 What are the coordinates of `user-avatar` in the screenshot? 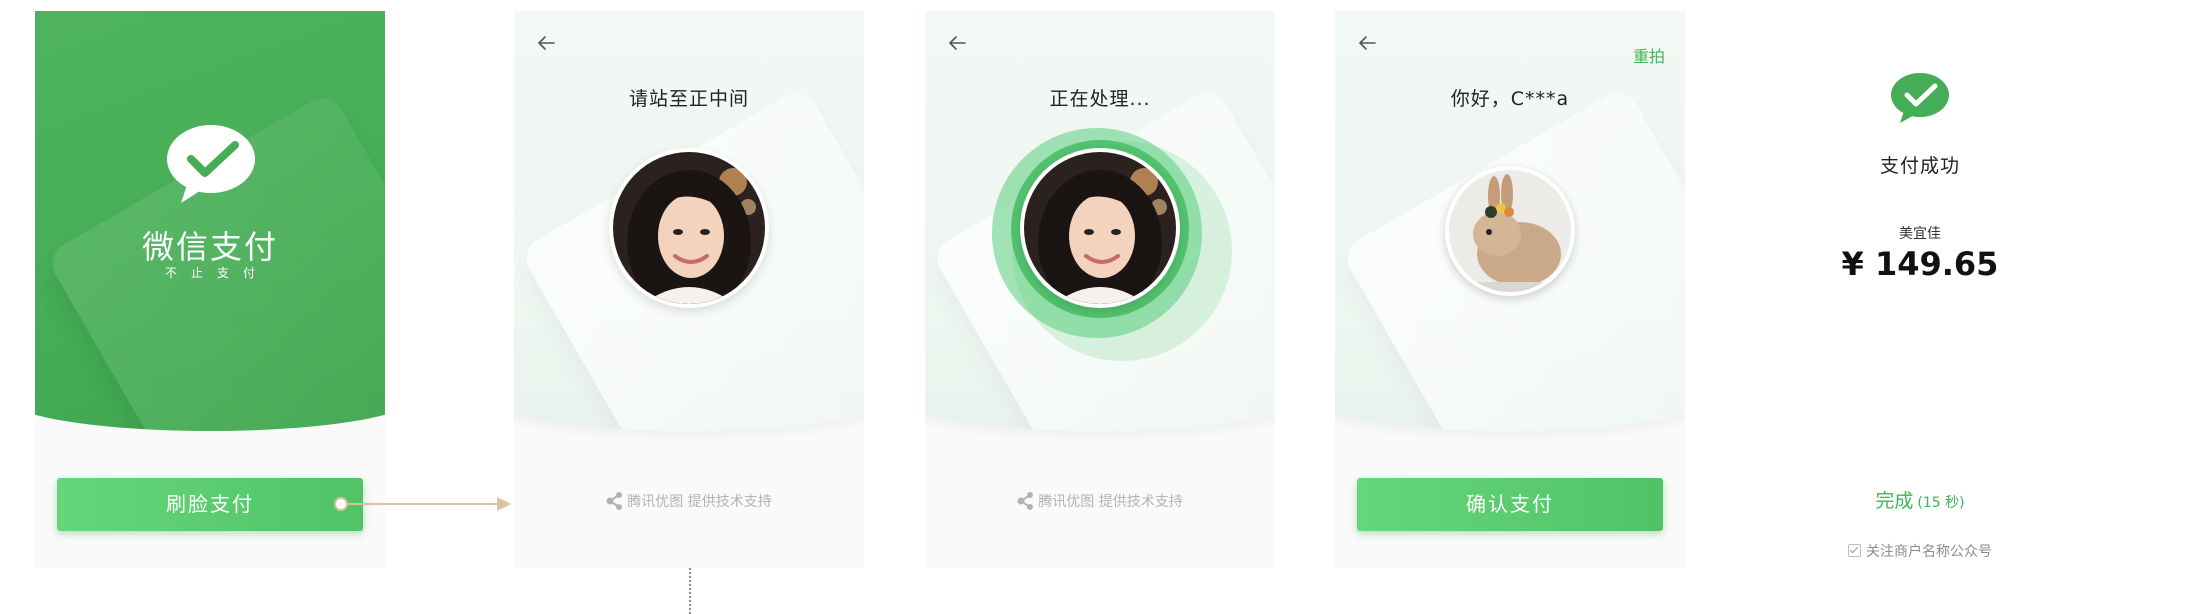 It's located at (1510, 231).